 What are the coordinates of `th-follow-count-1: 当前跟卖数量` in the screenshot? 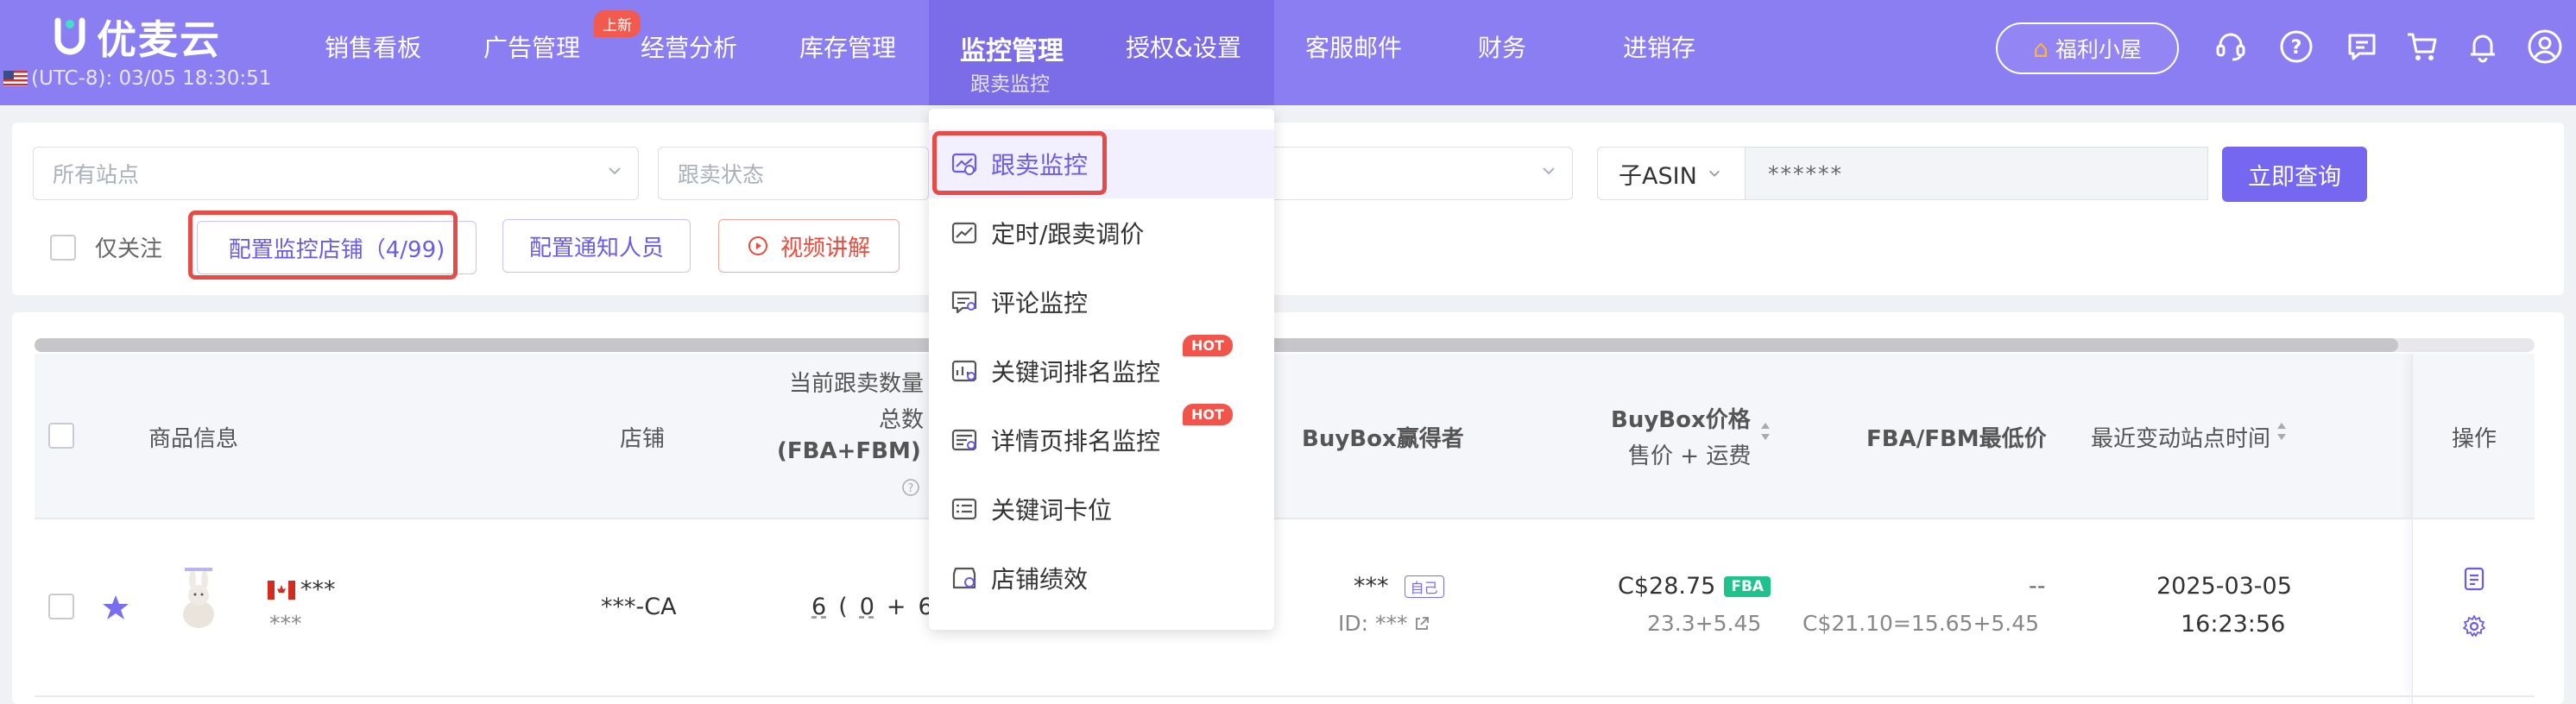 It's located at (857, 384).